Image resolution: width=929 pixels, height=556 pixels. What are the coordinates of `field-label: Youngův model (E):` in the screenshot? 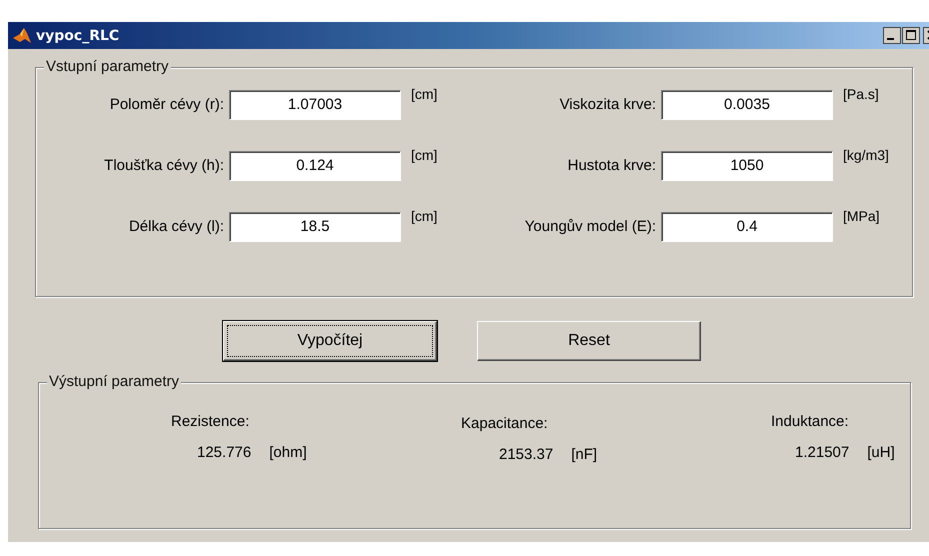 It's located at (590, 226).